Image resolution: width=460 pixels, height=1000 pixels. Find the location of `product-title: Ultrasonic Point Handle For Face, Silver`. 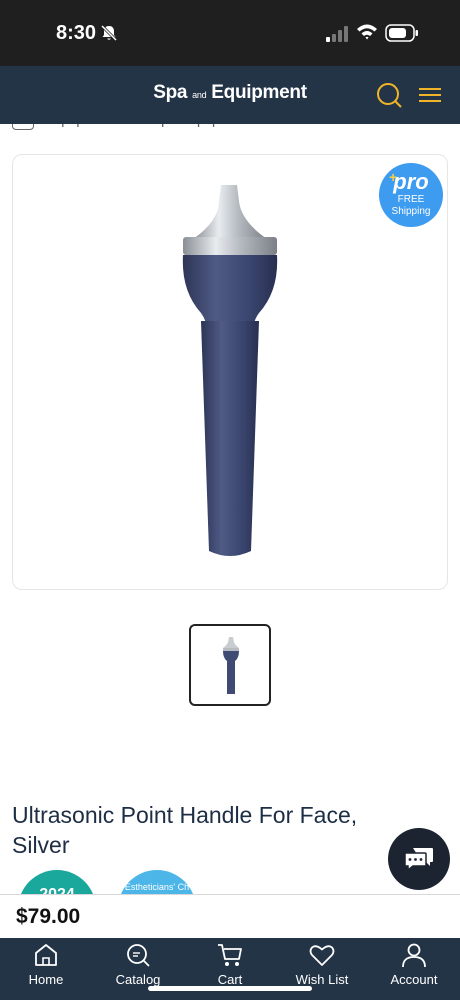

product-title: Ultrasonic Point Handle For Face, Silver is located at coordinates (185, 830).